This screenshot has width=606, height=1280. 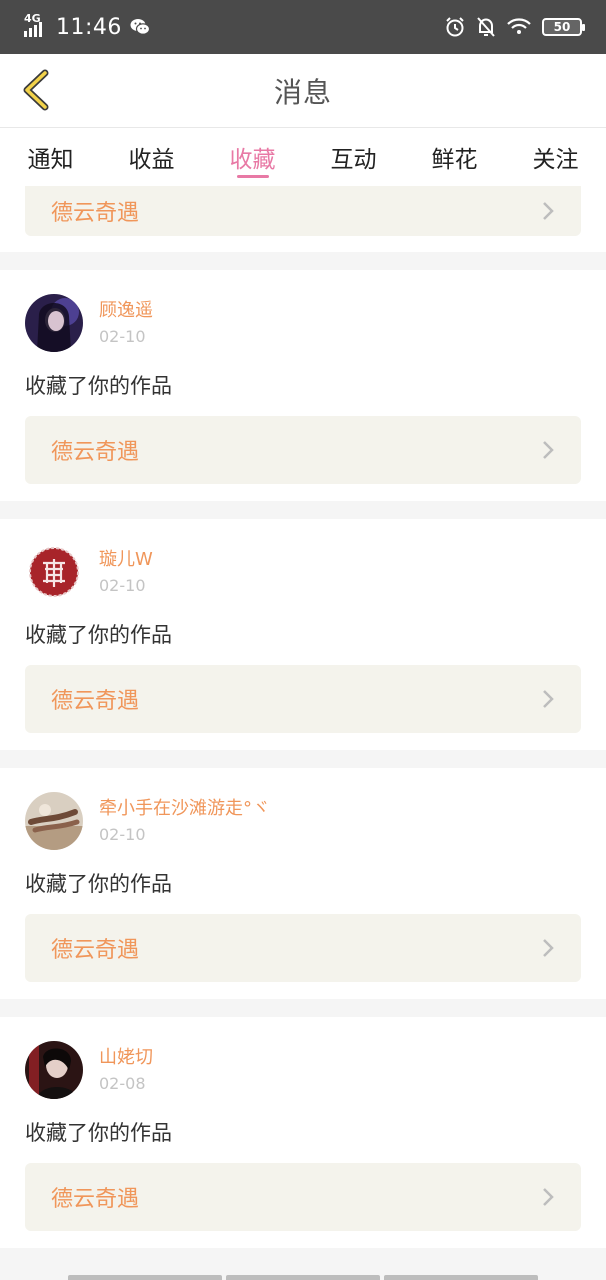 I want to click on nav-header: 消息, so click(x=303, y=91).